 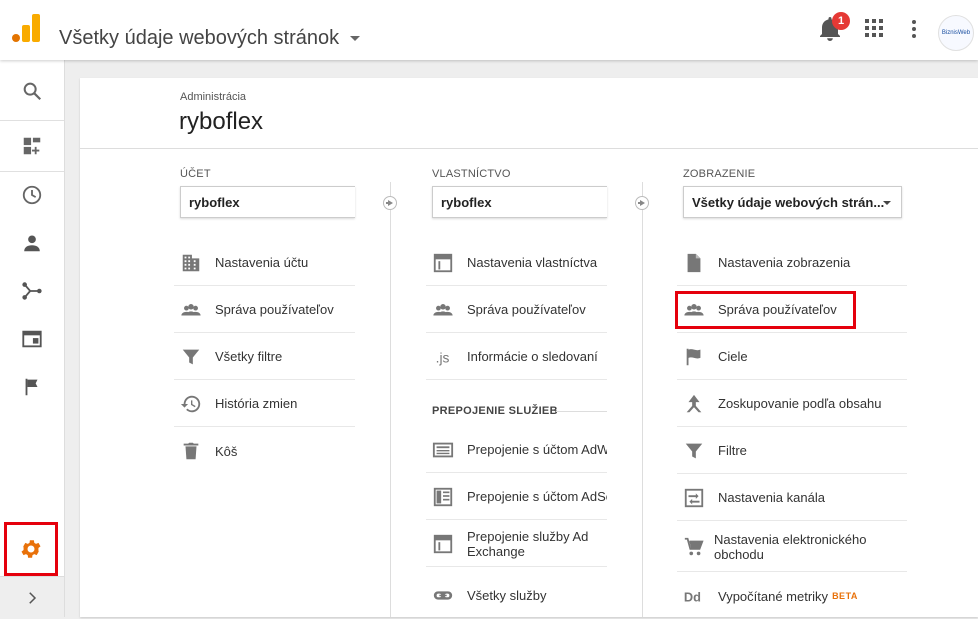 I want to click on account-column-label: ÚČET, so click(x=195, y=174).